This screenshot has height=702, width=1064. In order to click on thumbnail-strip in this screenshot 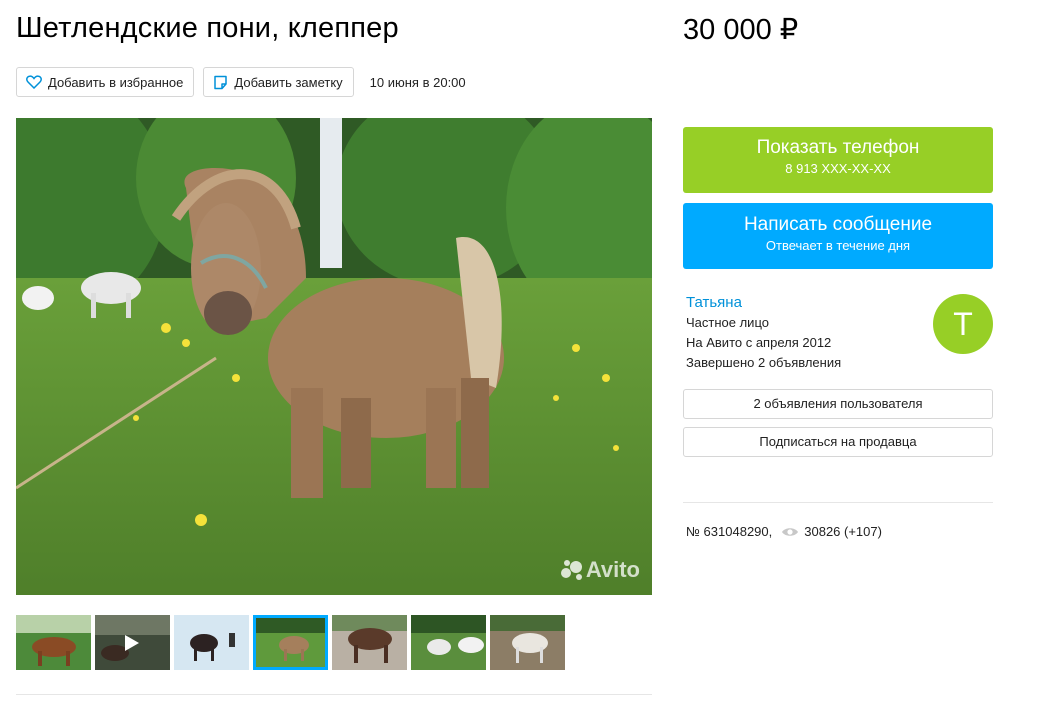, I will do `click(292, 642)`.